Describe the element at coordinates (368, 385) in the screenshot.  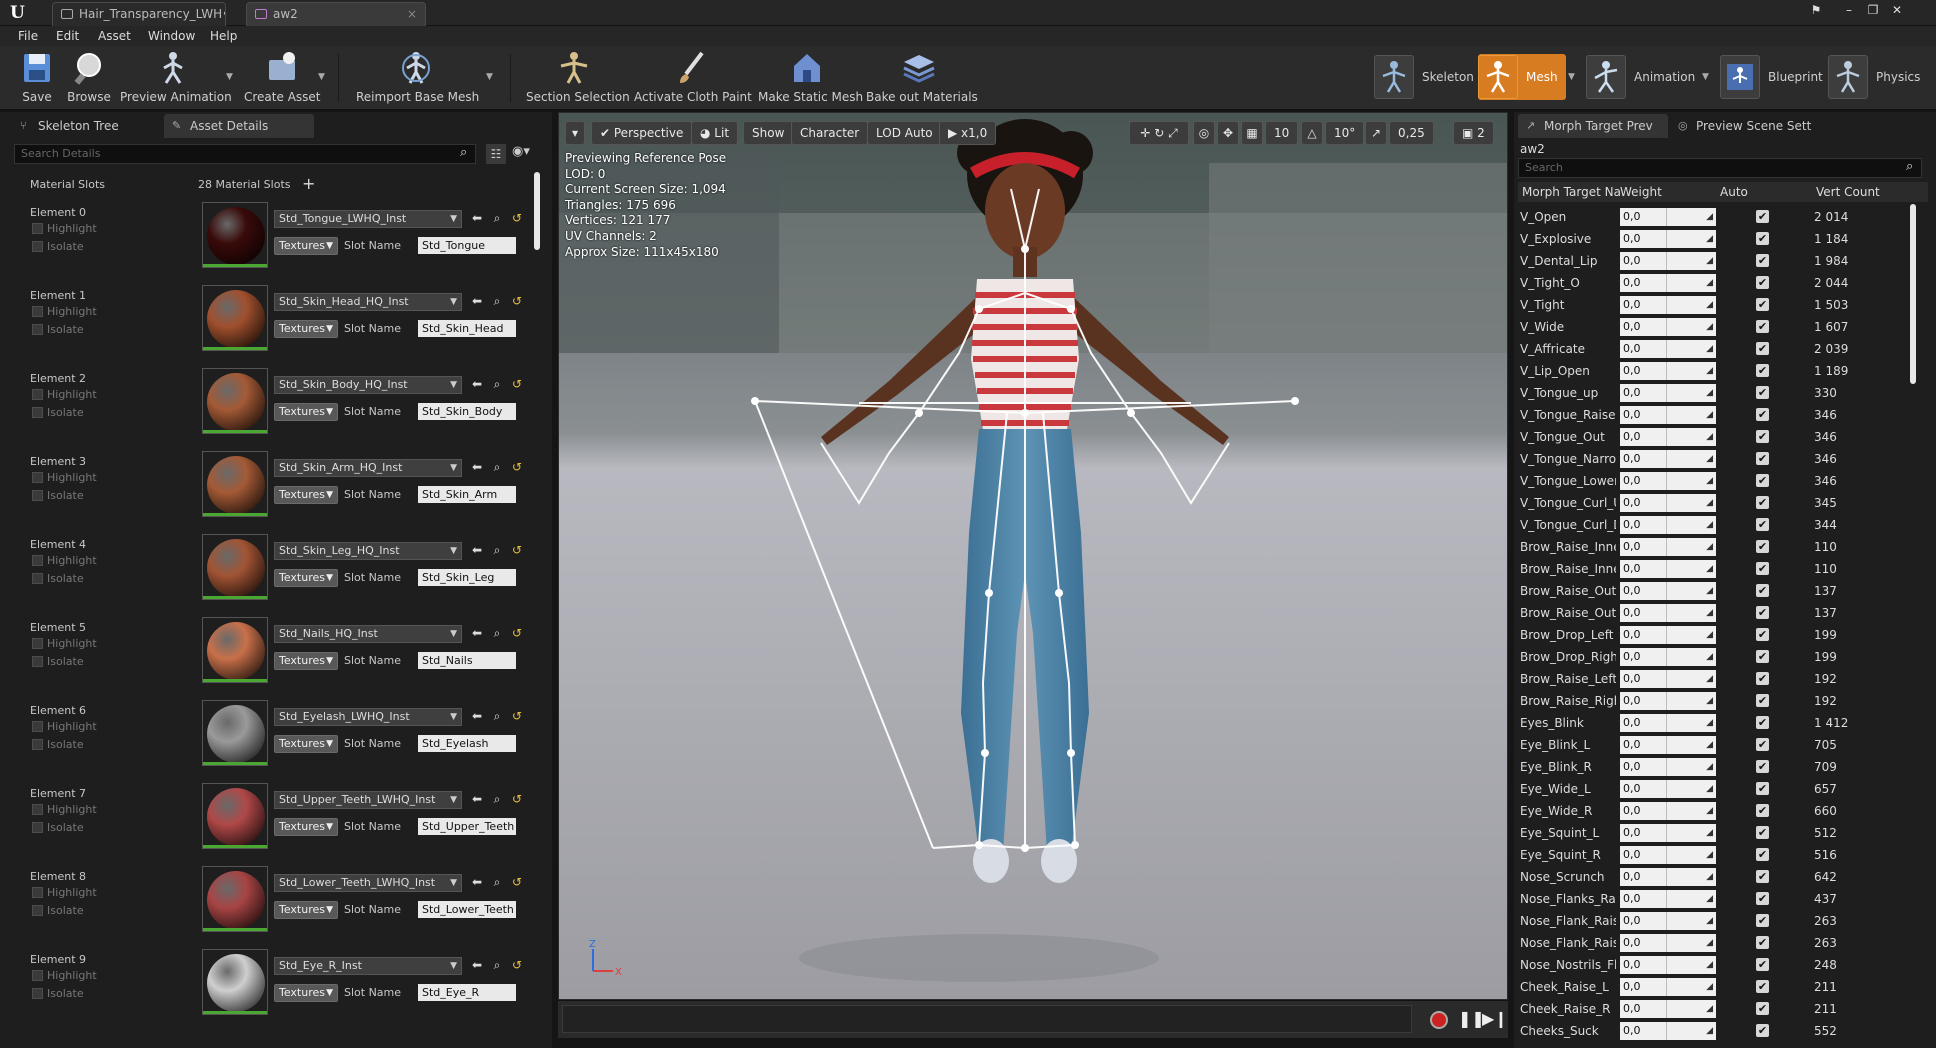
I see `material-picker: Std_Skin_Body_HQ_Inst ▼` at that location.